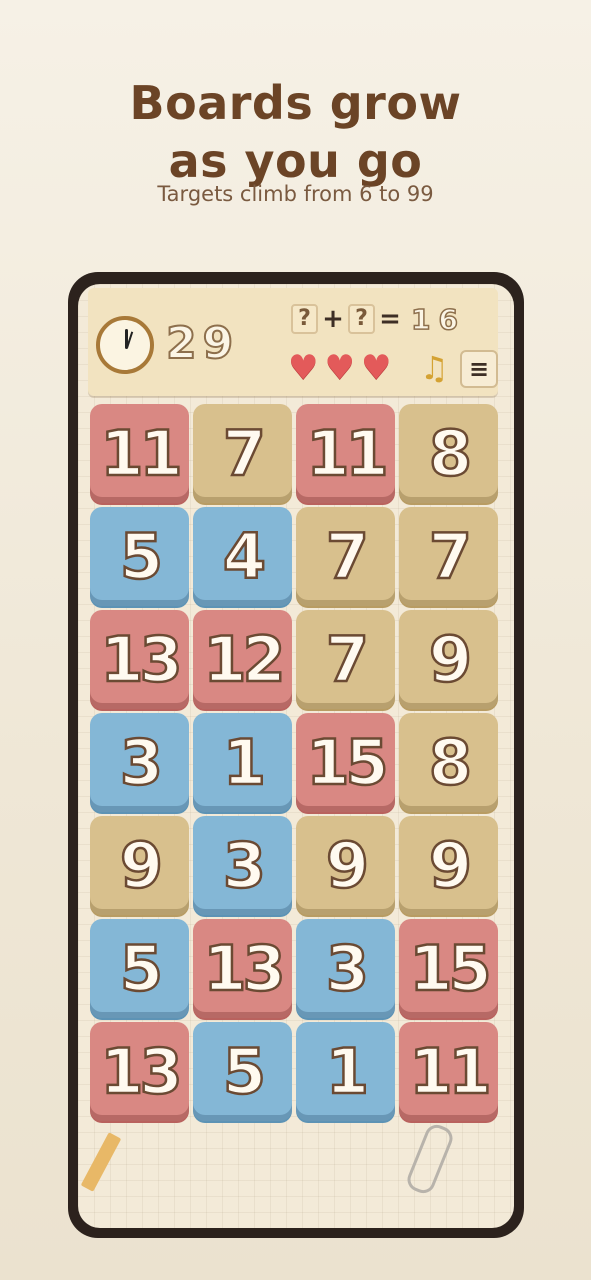 This screenshot has height=1280, width=591. I want to click on tile-number: 12, so click(244, 660).